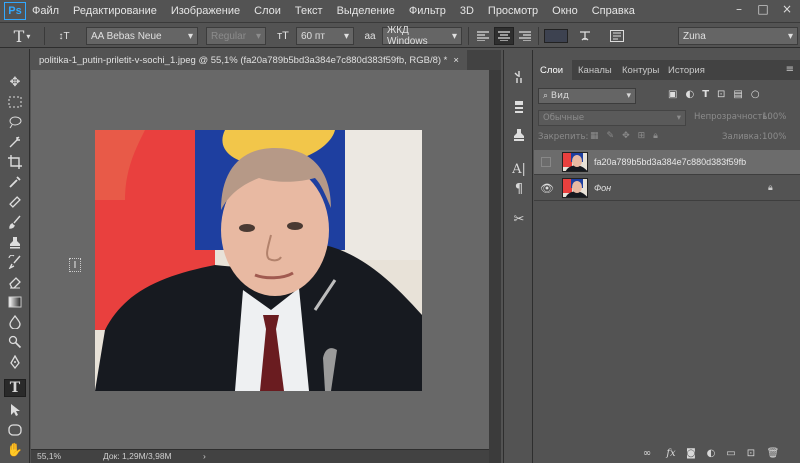 The height and width of the screenshot is (463, 800). Describe the element at coordinates (309, 11) in the screenshot. I see `menu-item: Текст` at that location.